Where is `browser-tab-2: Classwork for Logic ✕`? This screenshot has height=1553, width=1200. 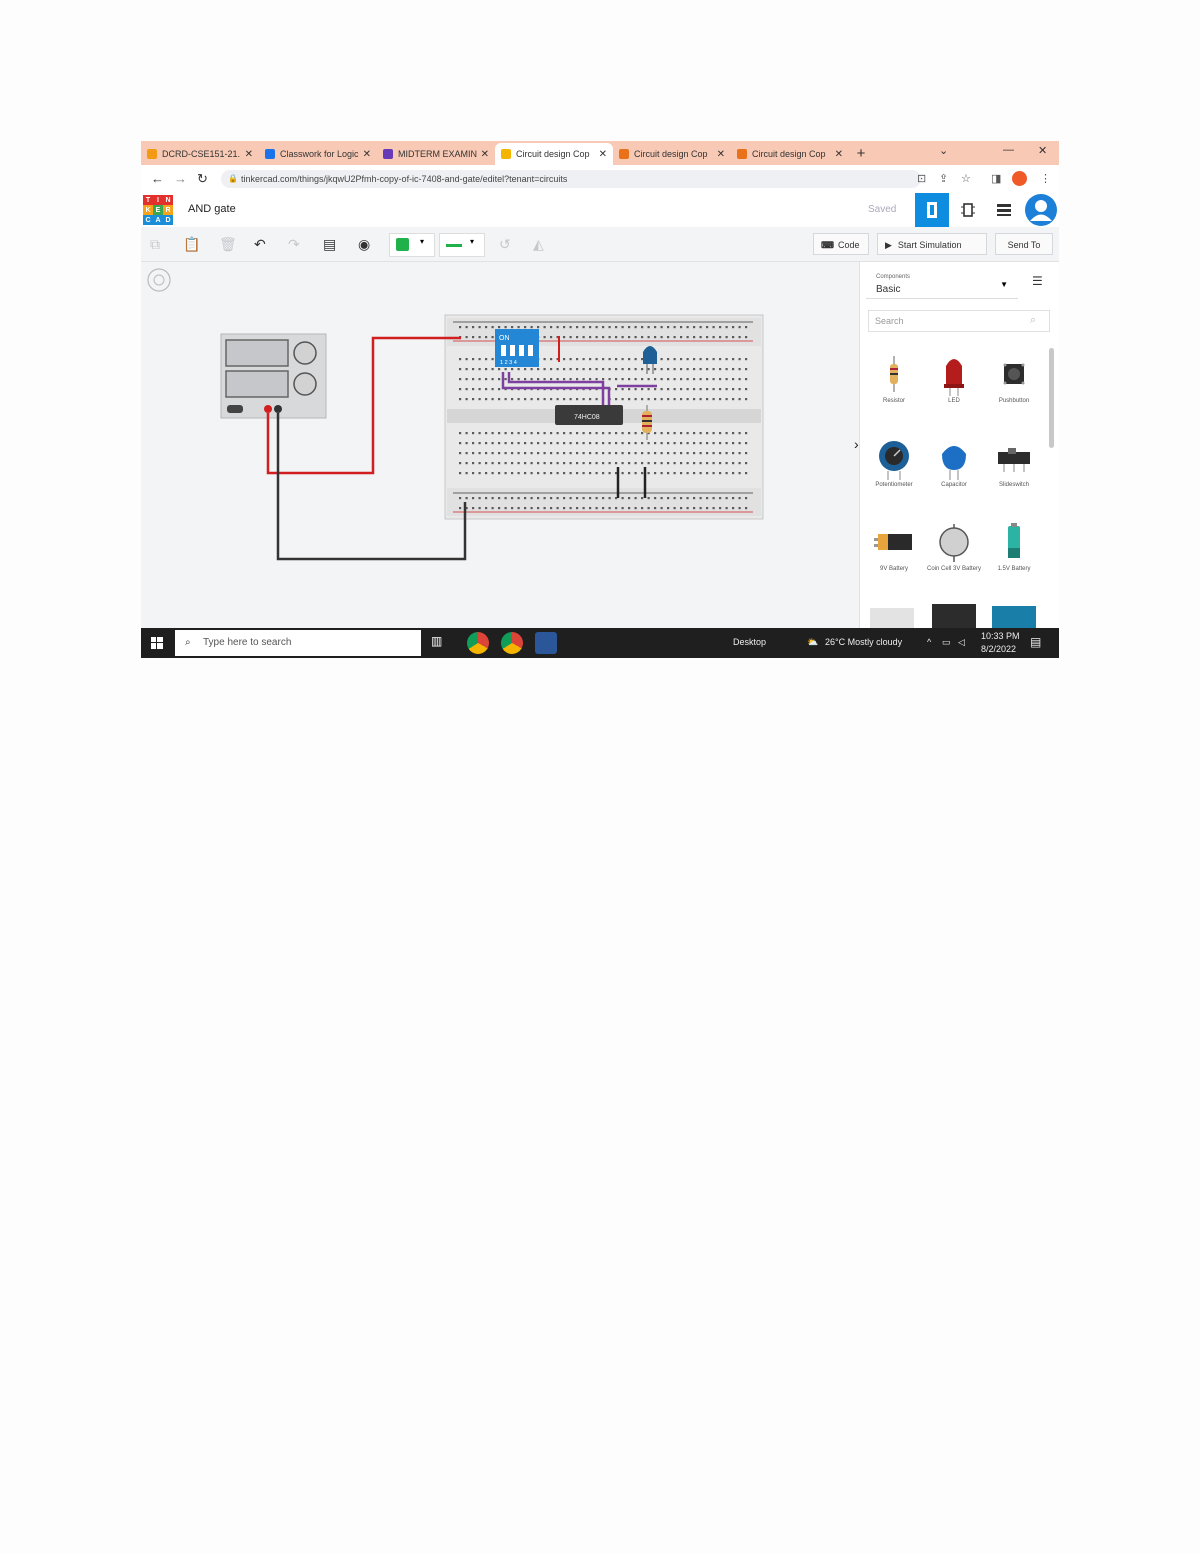 browser-tab-2: Classwork for Logic ✕ is located at coordinates (318, 154).